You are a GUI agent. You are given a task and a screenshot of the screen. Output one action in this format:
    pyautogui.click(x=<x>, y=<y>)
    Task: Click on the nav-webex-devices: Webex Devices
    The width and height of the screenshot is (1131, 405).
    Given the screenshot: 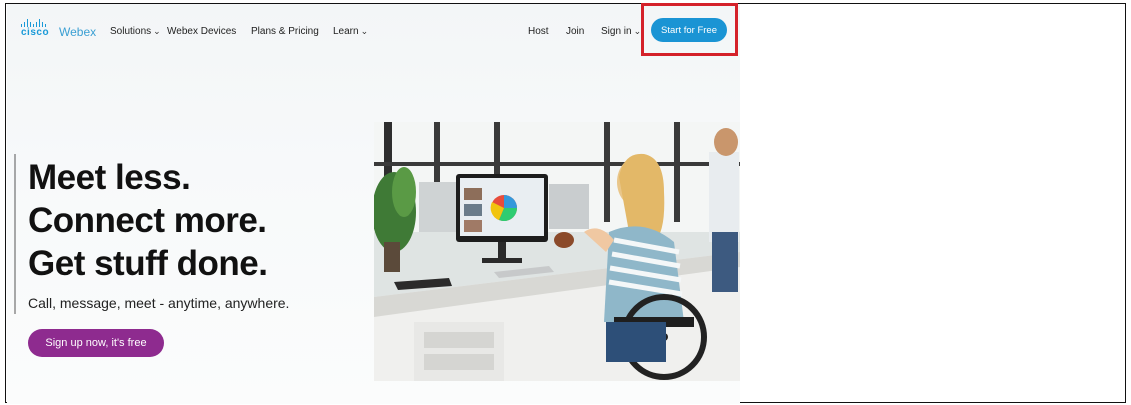 What is the action you would take?
    pyautogui.click(x=201, y=31)
    